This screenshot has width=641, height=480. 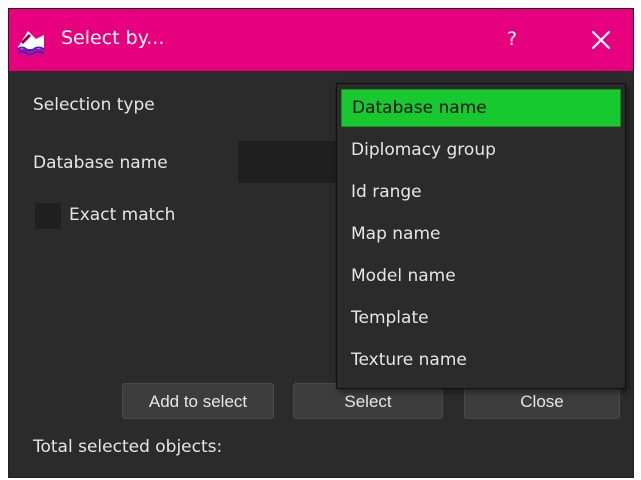 I want to click on dropdown-option-map-name: Map name, so click(x=481, y=234).